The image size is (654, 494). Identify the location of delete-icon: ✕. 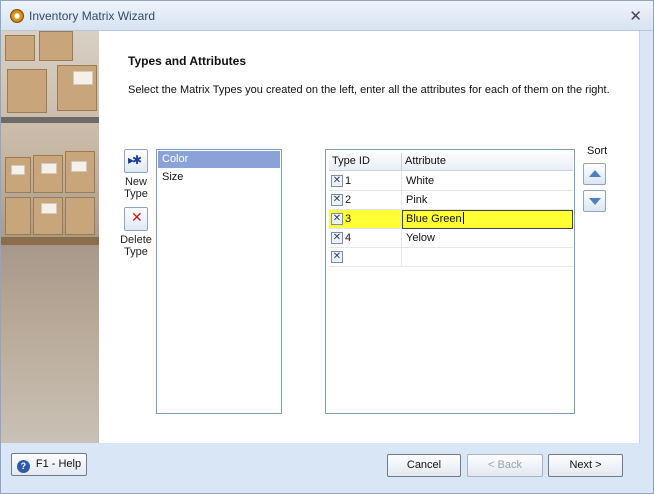
(136, 219).